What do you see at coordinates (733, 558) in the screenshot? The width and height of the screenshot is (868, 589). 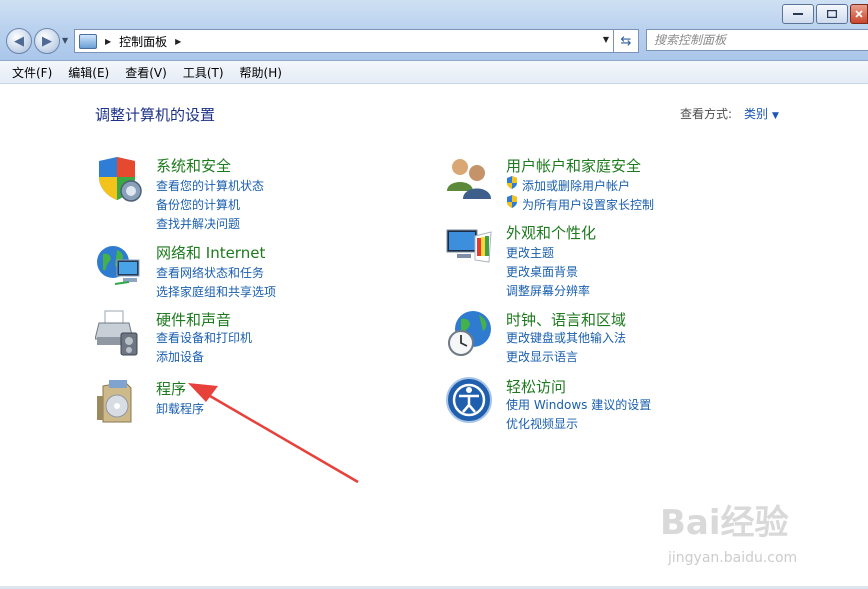 I see `watermark-url: jingyan.baidu.com` at bounding box center [733, 558].